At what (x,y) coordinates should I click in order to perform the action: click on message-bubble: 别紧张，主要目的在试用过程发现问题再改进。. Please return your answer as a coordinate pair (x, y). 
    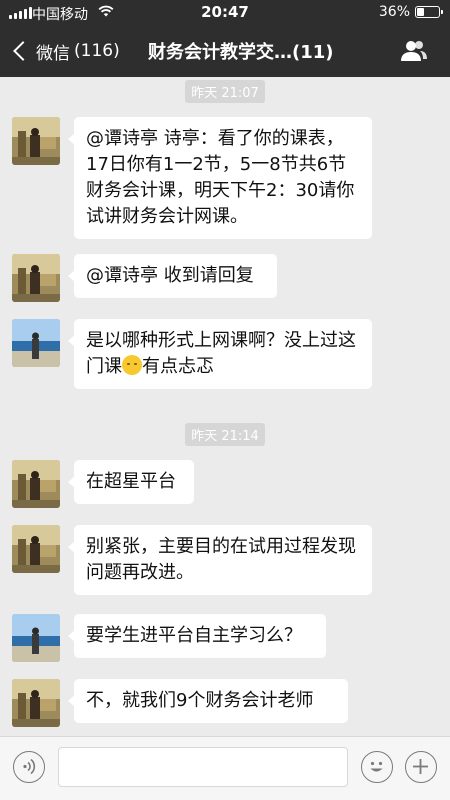
    Looking at the image, I should click on (220, 560).